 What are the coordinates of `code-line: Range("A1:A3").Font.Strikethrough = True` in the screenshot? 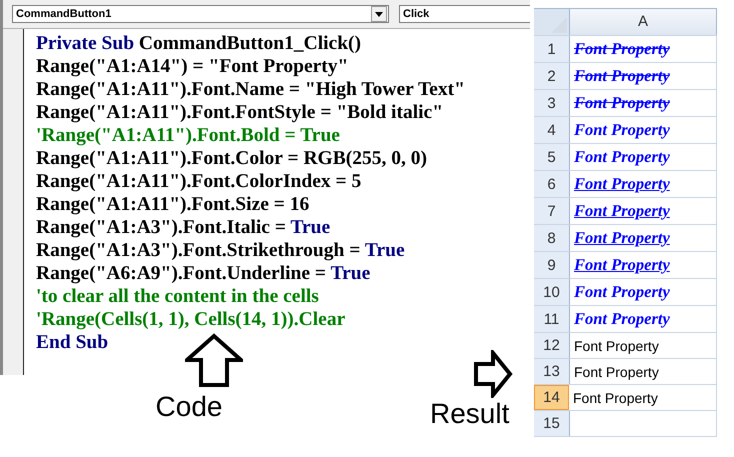 It's located at (220, 250).